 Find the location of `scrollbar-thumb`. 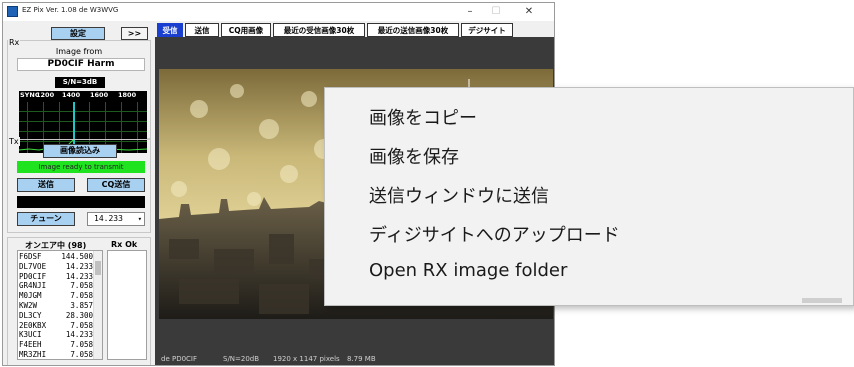

scrollbar-thumb is located at coordinates (98, 268).